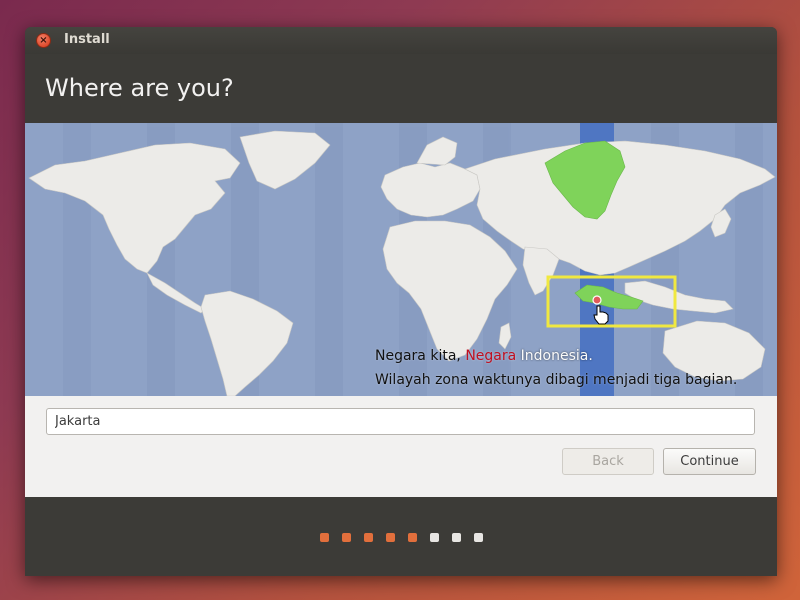 Image resolution: width=800 pixels, height=600 pixels. I want to click on caption-part-3: Indonesia., so click(554, 356).